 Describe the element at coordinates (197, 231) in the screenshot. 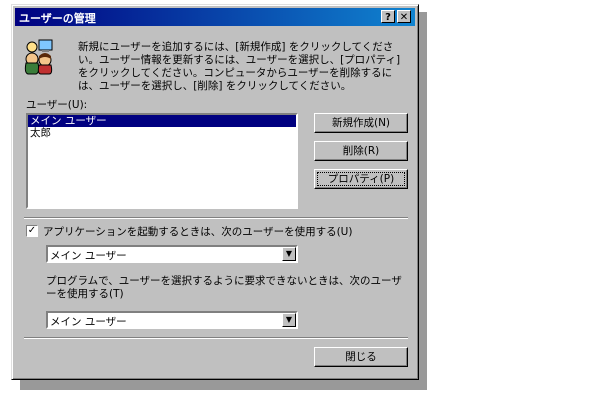

I see `startup-user-checkbox-label: アプリケーションを起動するときは、次のユーザーを使用する(U)` at that location.